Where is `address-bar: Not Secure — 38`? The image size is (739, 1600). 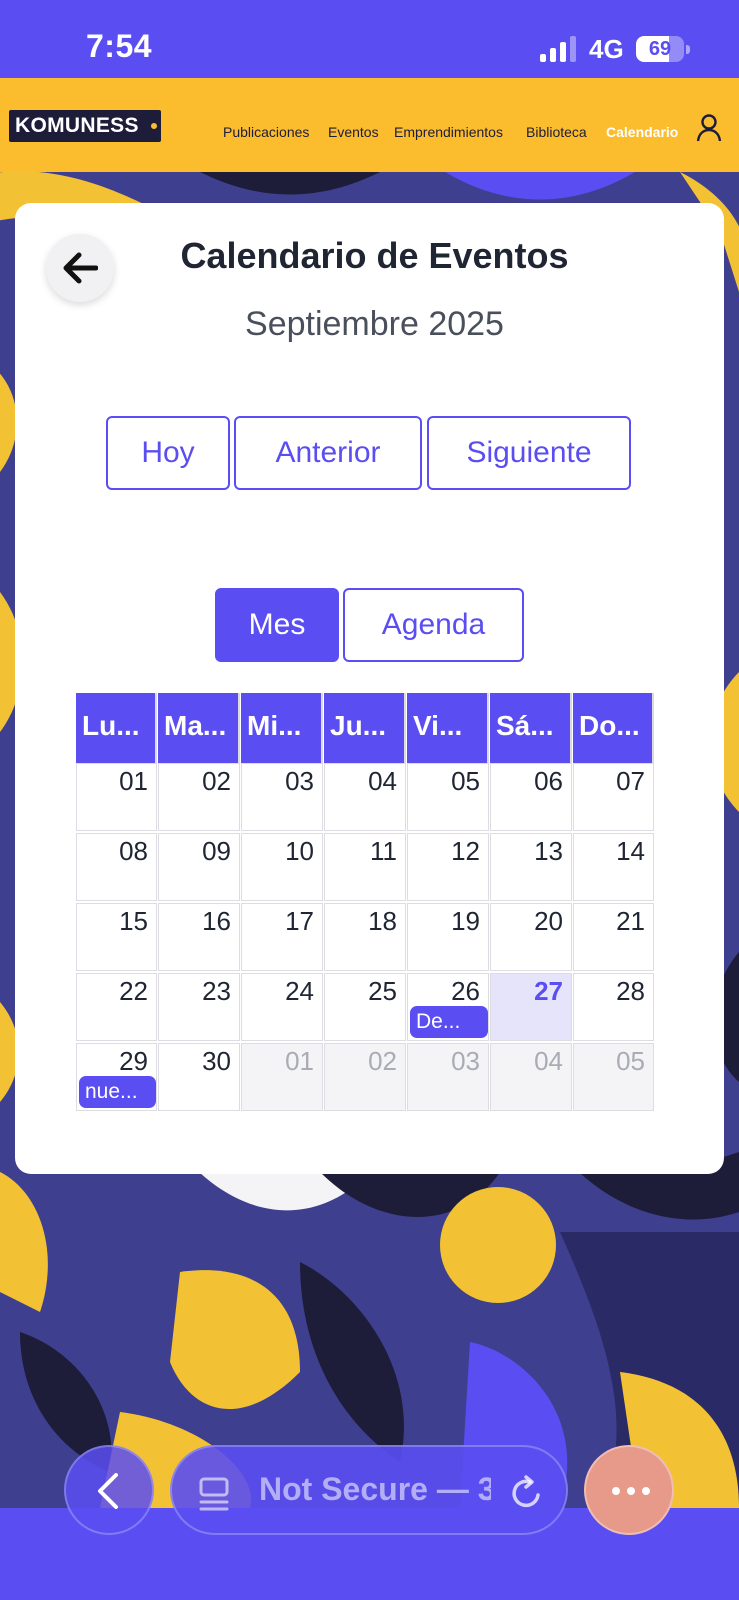
address-bar: Not Secure — 38 is located at coordinates (369, 1490).